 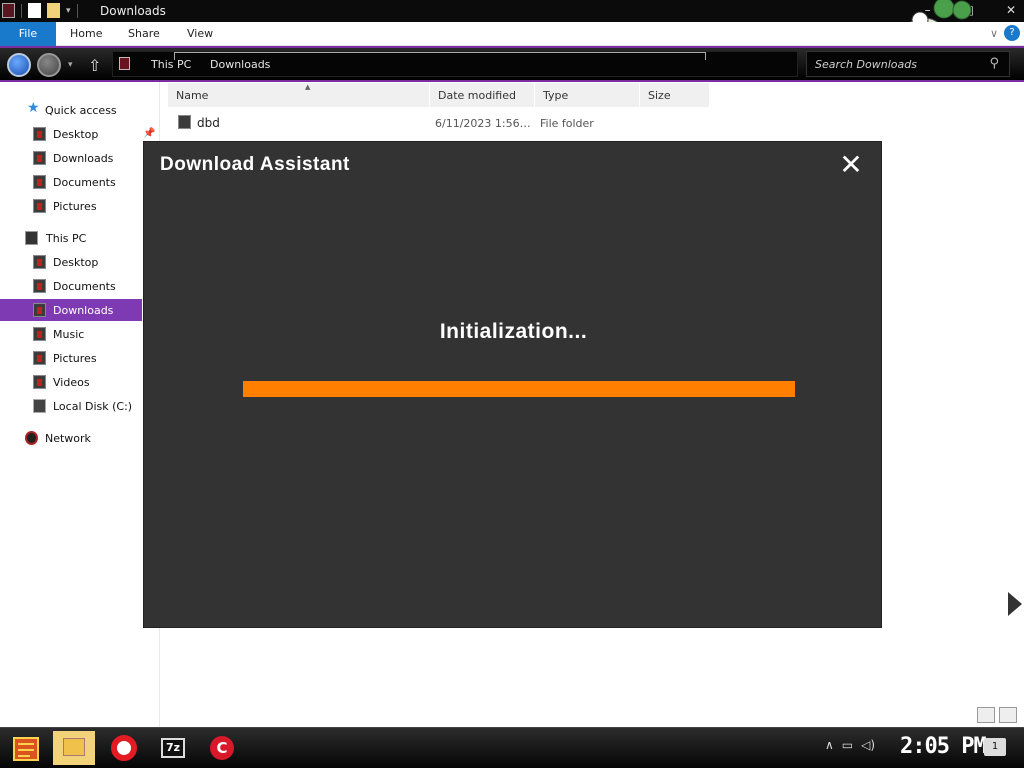 I want to click on properties-icon, so click(x=34, y=10).